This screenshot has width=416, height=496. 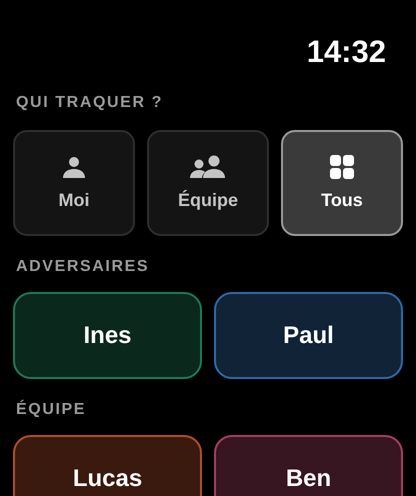 I want to click on player-button: Ines, so click(x=107, y=335).